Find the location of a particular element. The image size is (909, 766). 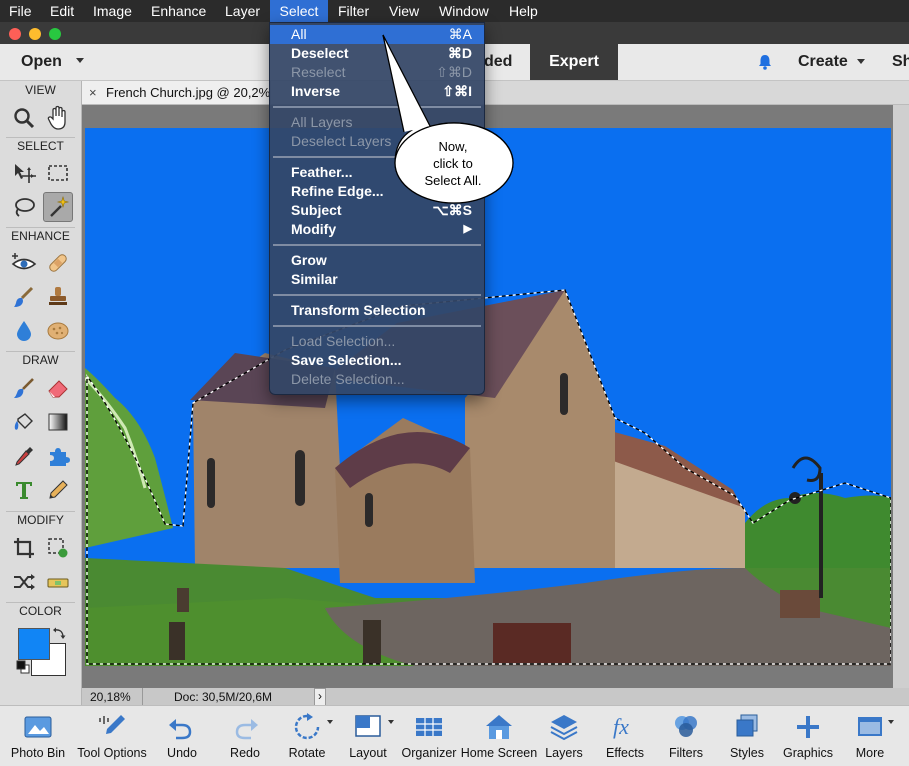

rectangular-marquee-icon is located at coordinates (58, 173).